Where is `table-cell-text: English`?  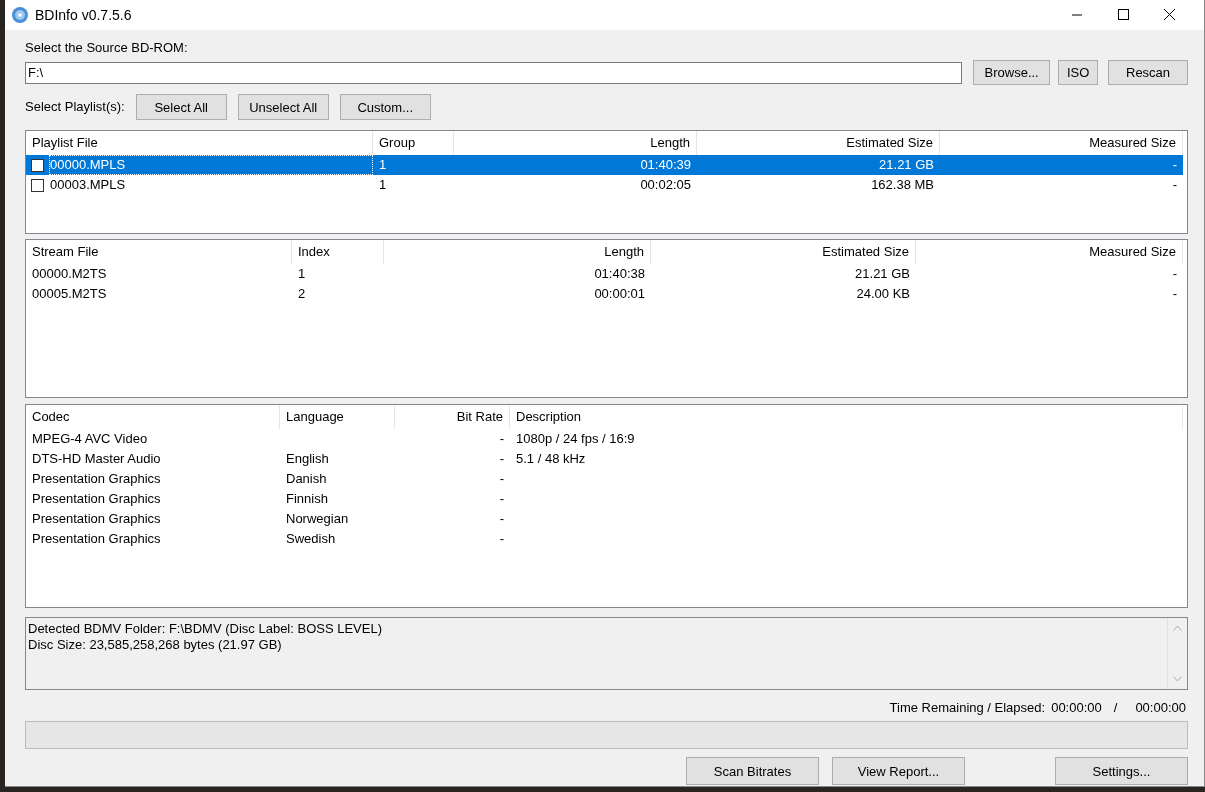
table-cell-text: English is located at coordinates (307, 459).